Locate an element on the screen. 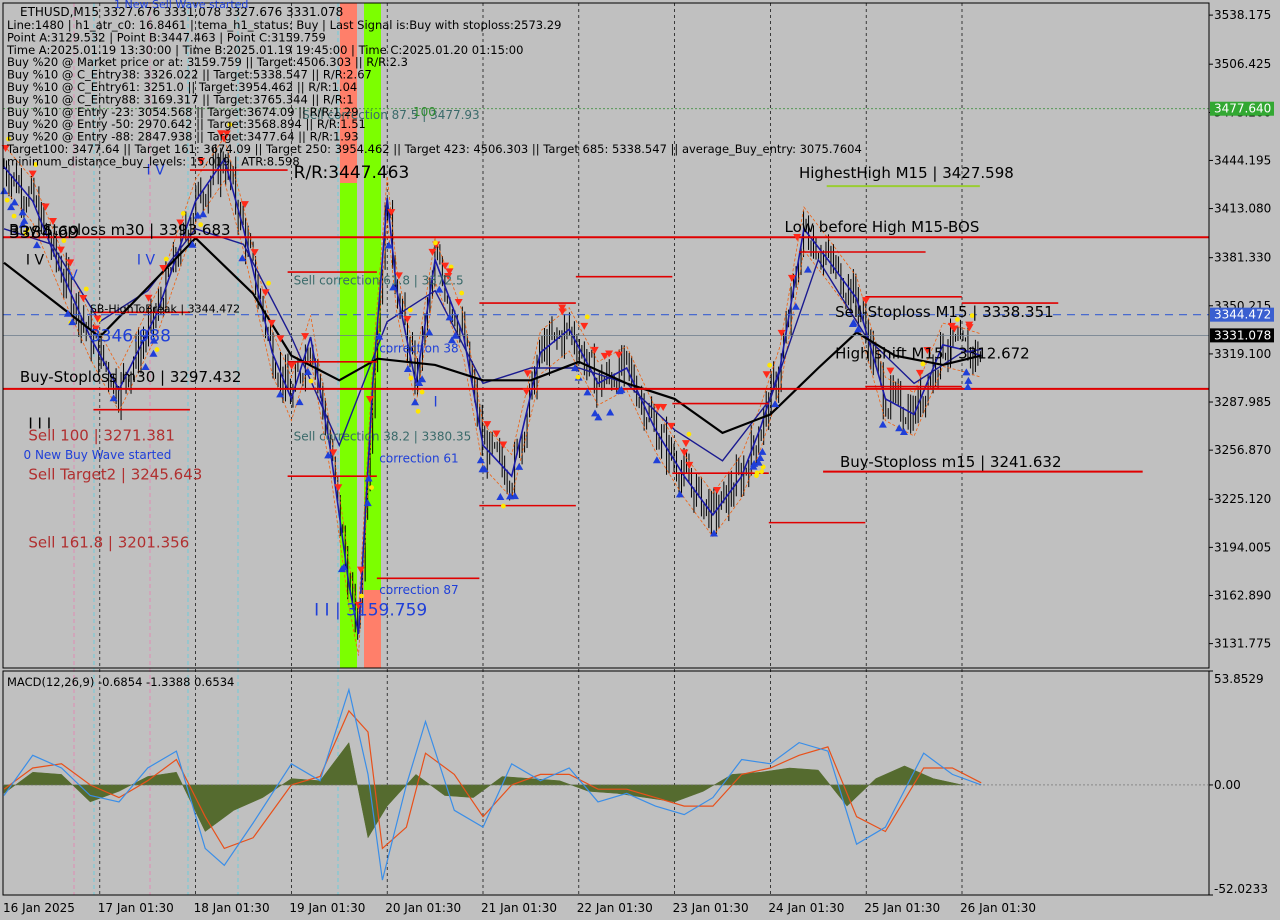 This screenshot has width=1280, height=920. chart-label: 0 New Buy Wave started is located at coordinates (98, 455).